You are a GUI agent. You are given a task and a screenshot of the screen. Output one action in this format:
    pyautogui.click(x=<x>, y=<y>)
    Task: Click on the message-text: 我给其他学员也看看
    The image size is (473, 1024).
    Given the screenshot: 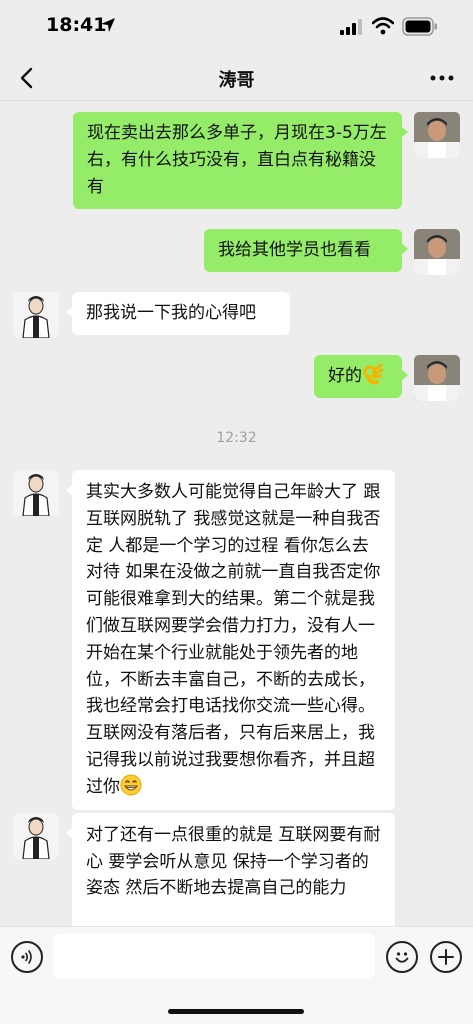 What is the action you would take?
    pyautogui.click(x=294, y=250)
    